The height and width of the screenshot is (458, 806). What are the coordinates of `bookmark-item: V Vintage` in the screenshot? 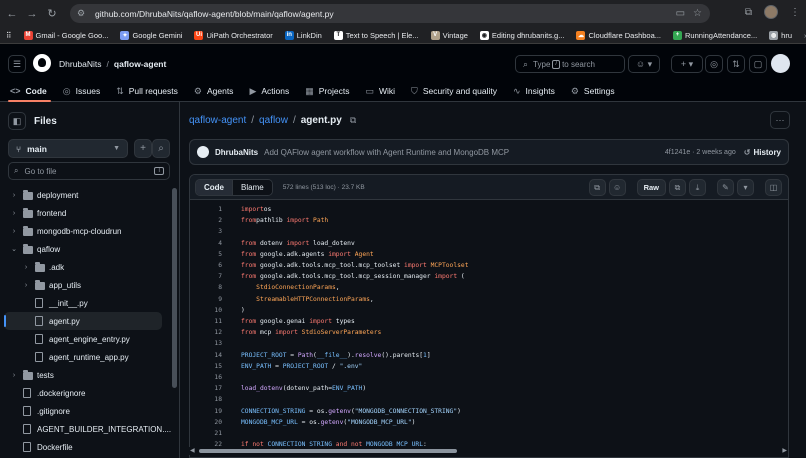 It's located at (449, 35).